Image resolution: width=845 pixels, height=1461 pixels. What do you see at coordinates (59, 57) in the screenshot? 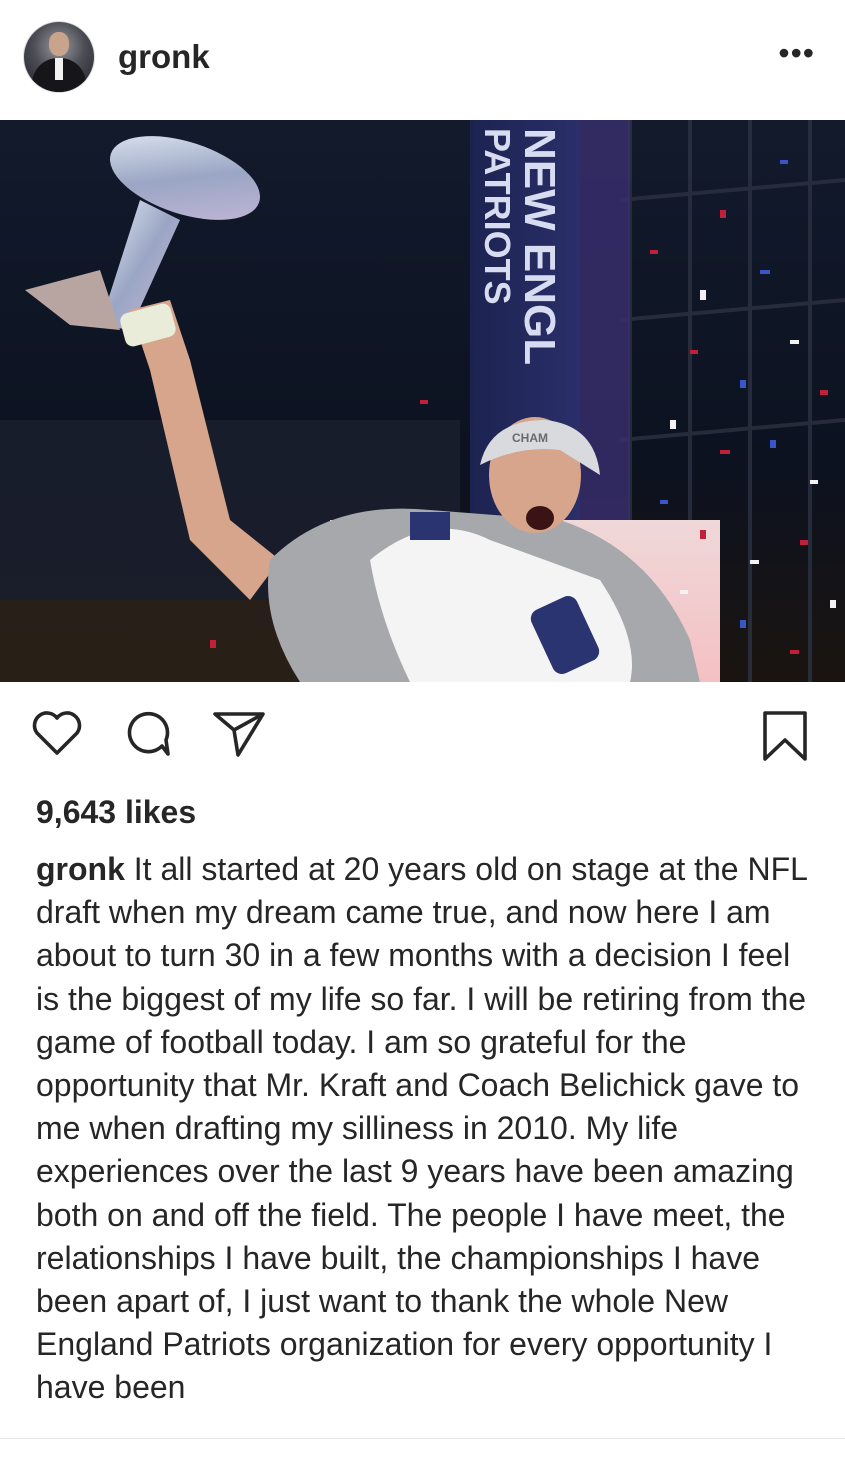
I see `user-avatar` at bounding box center [59, 57].